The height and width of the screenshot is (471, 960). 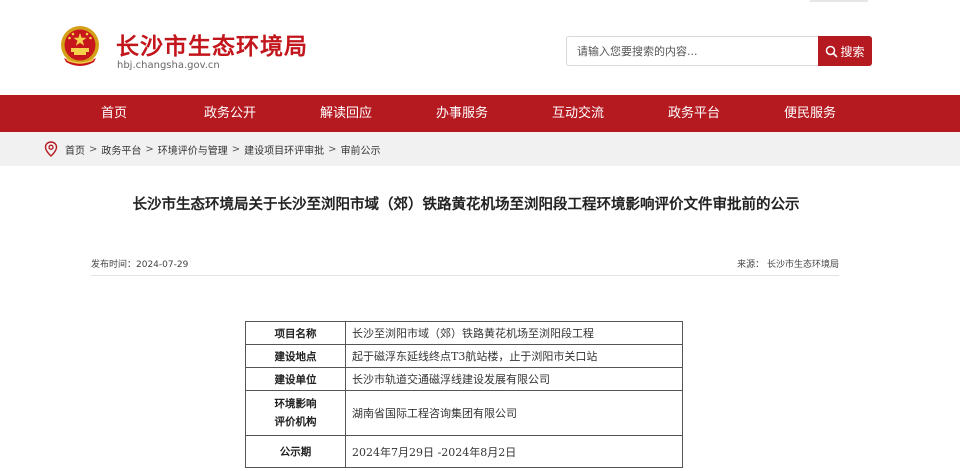 What do you see at coordinates (295, 413) in the screenshot?
I see `table-key: 环境影响 评价机构` at bounding box center [295, 413].